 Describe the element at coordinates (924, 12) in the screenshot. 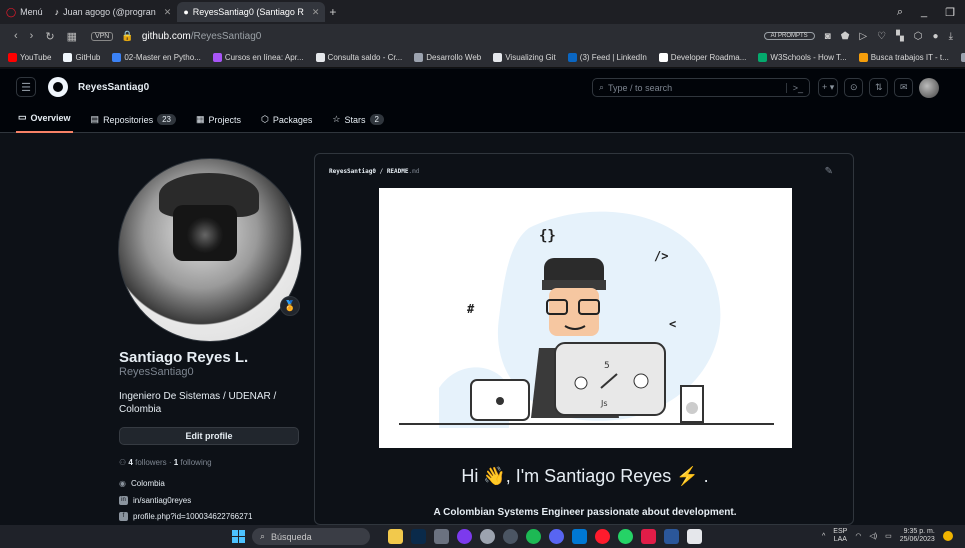

I see `minimize-button: _` at that location.